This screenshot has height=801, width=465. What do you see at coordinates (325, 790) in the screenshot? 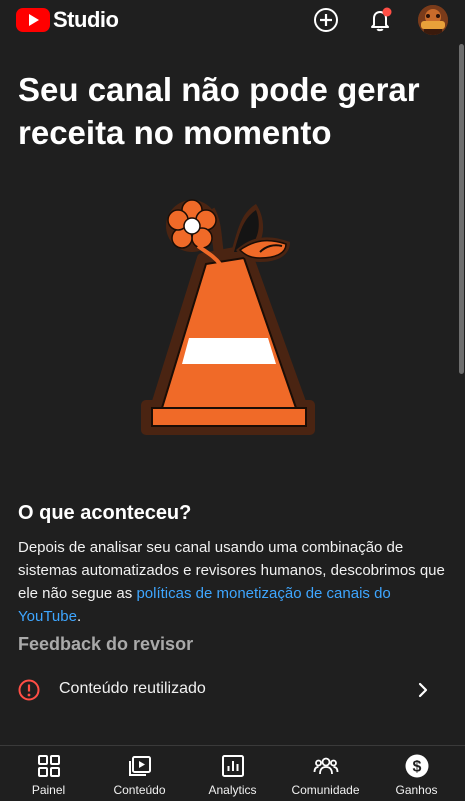
I see `nav-label-comunidade: Comunidade` at bounding box center [325, 790].